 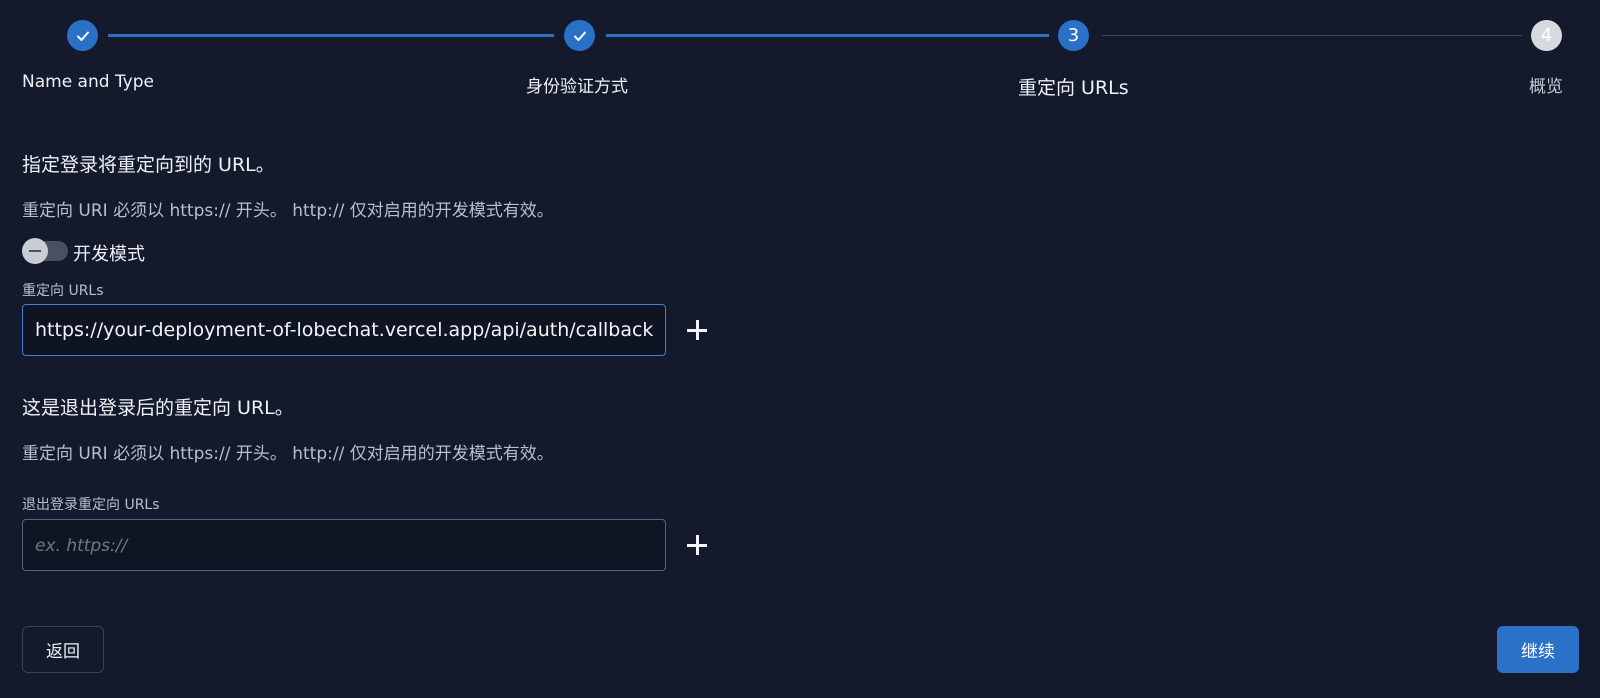 What do you see at coordinates (109, 254) in the screenshot?
I see `dev-mode-label: 开发模式` at bounding box center [109, 254].